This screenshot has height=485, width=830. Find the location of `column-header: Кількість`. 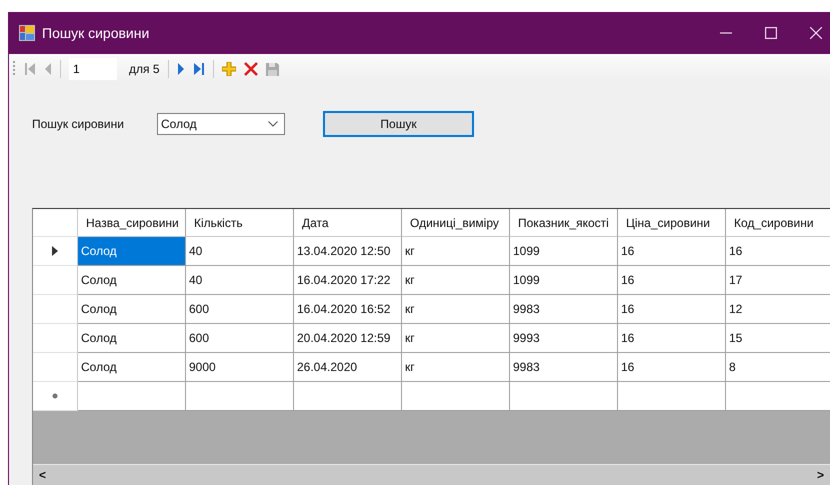

column-header: Кількість is located at coordinates (240, 223).